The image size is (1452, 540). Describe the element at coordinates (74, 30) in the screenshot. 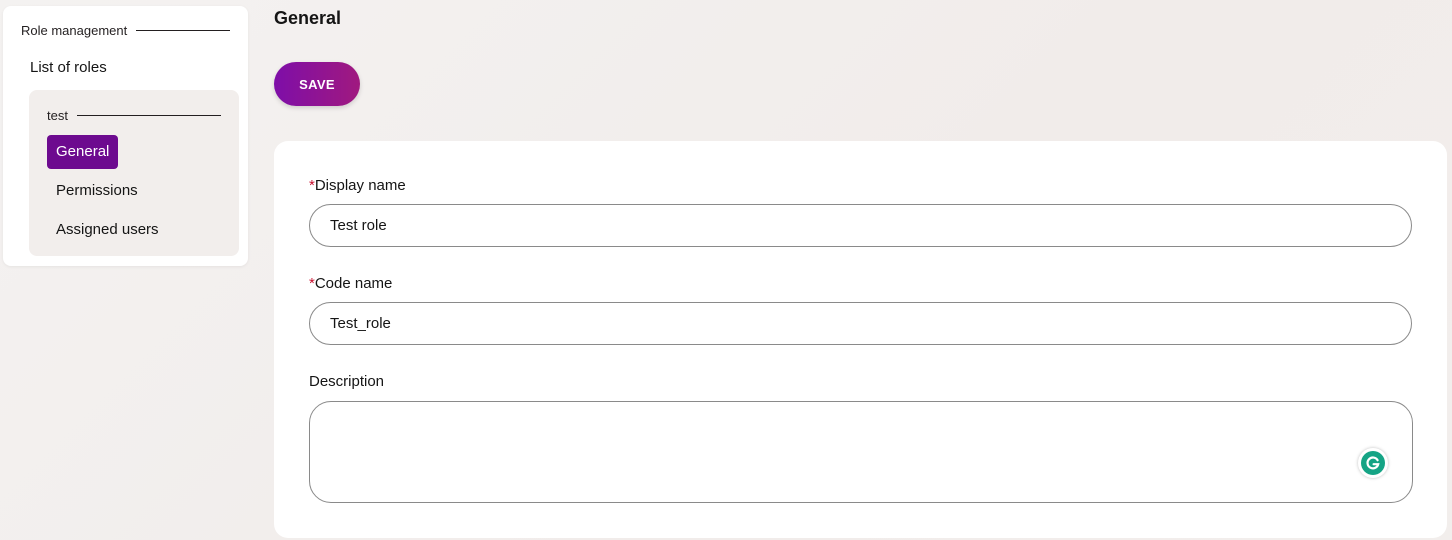

I see `section-title: Role management` at that location.